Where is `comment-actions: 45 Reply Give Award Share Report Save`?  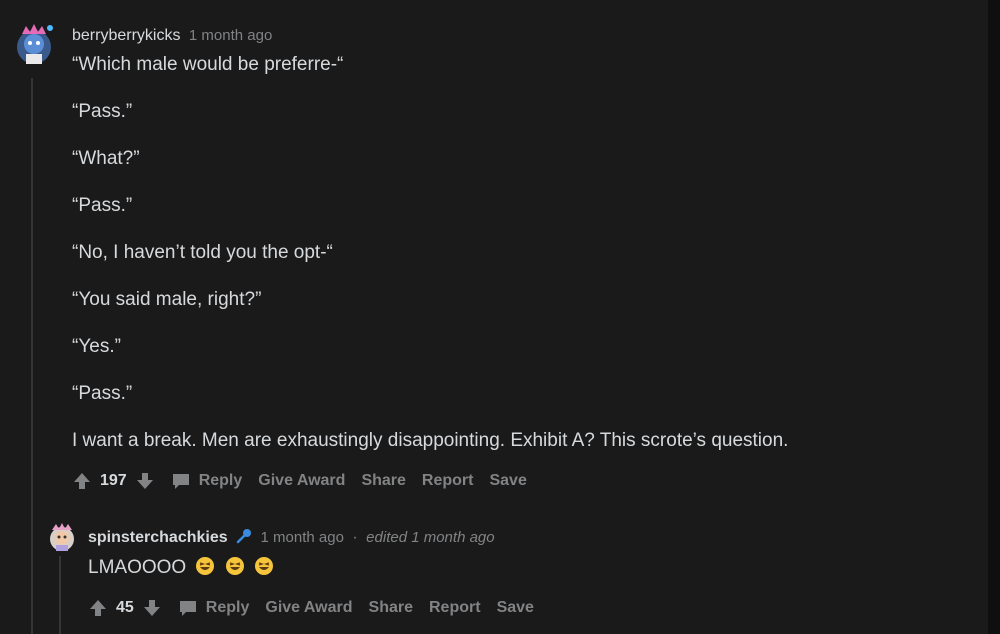
comment-actions: 45 Reply Give Award Share Report Save is located at coordinates (319, 608).